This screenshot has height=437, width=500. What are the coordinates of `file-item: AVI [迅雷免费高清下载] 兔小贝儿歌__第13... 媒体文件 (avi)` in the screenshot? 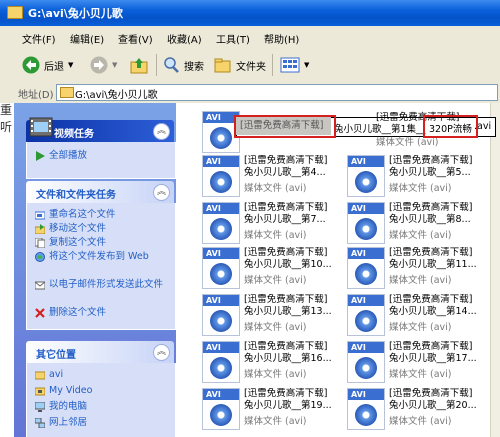 It's located at (268, 315).